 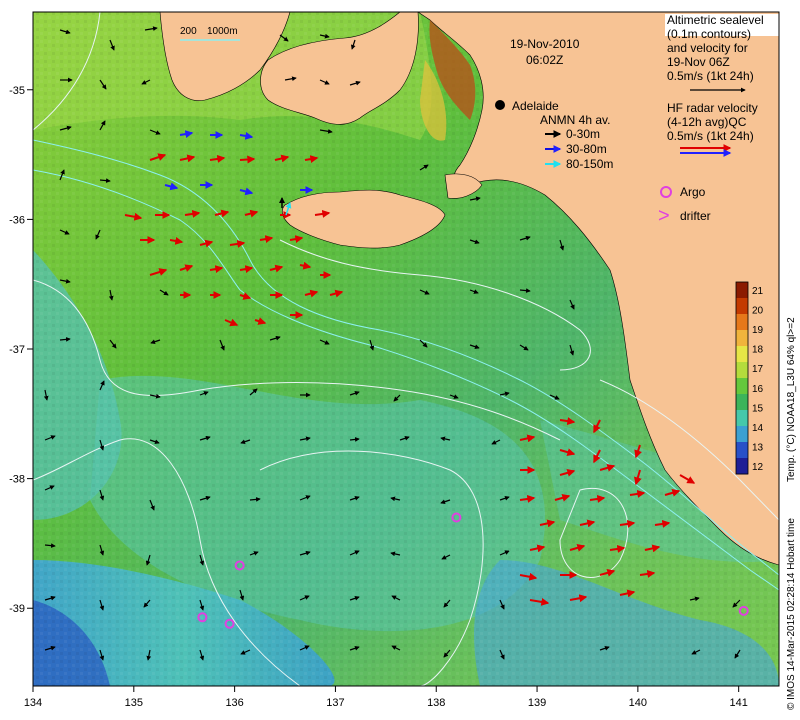 I want to click on lon-tick-label: 137, so click(x=335, y=703).